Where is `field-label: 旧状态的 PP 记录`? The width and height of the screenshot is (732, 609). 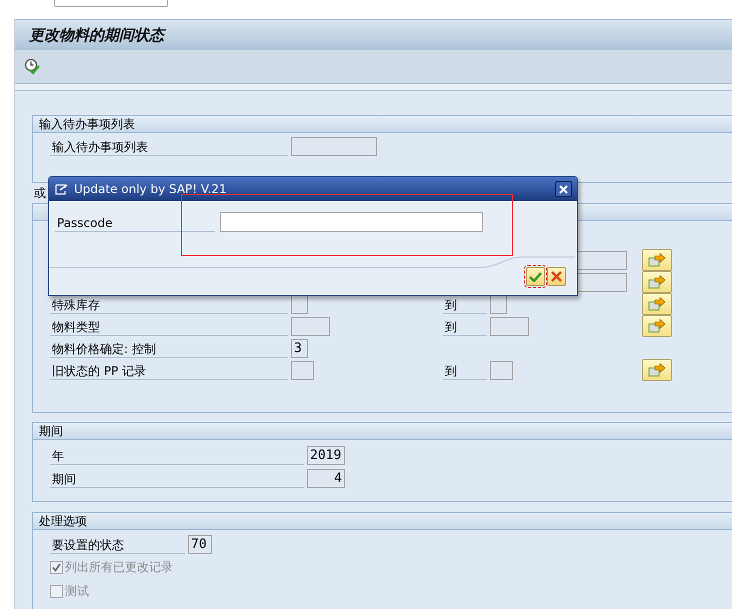 field-label: 旧状态的 PP 记录 is located at coordinates (169, 370).